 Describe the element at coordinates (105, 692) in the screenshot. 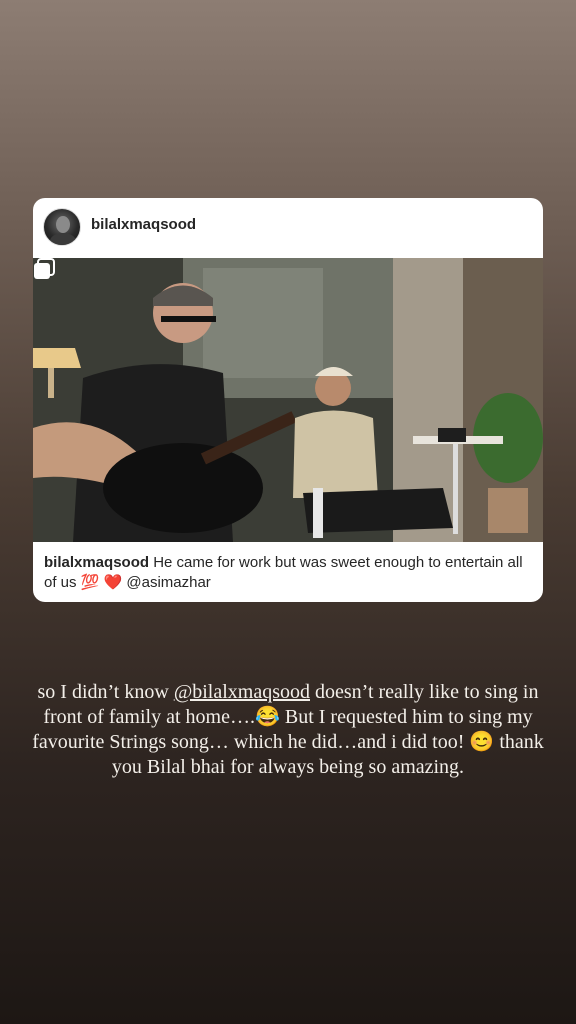

I see `story-text-part1: so I didn’t know` at that location.